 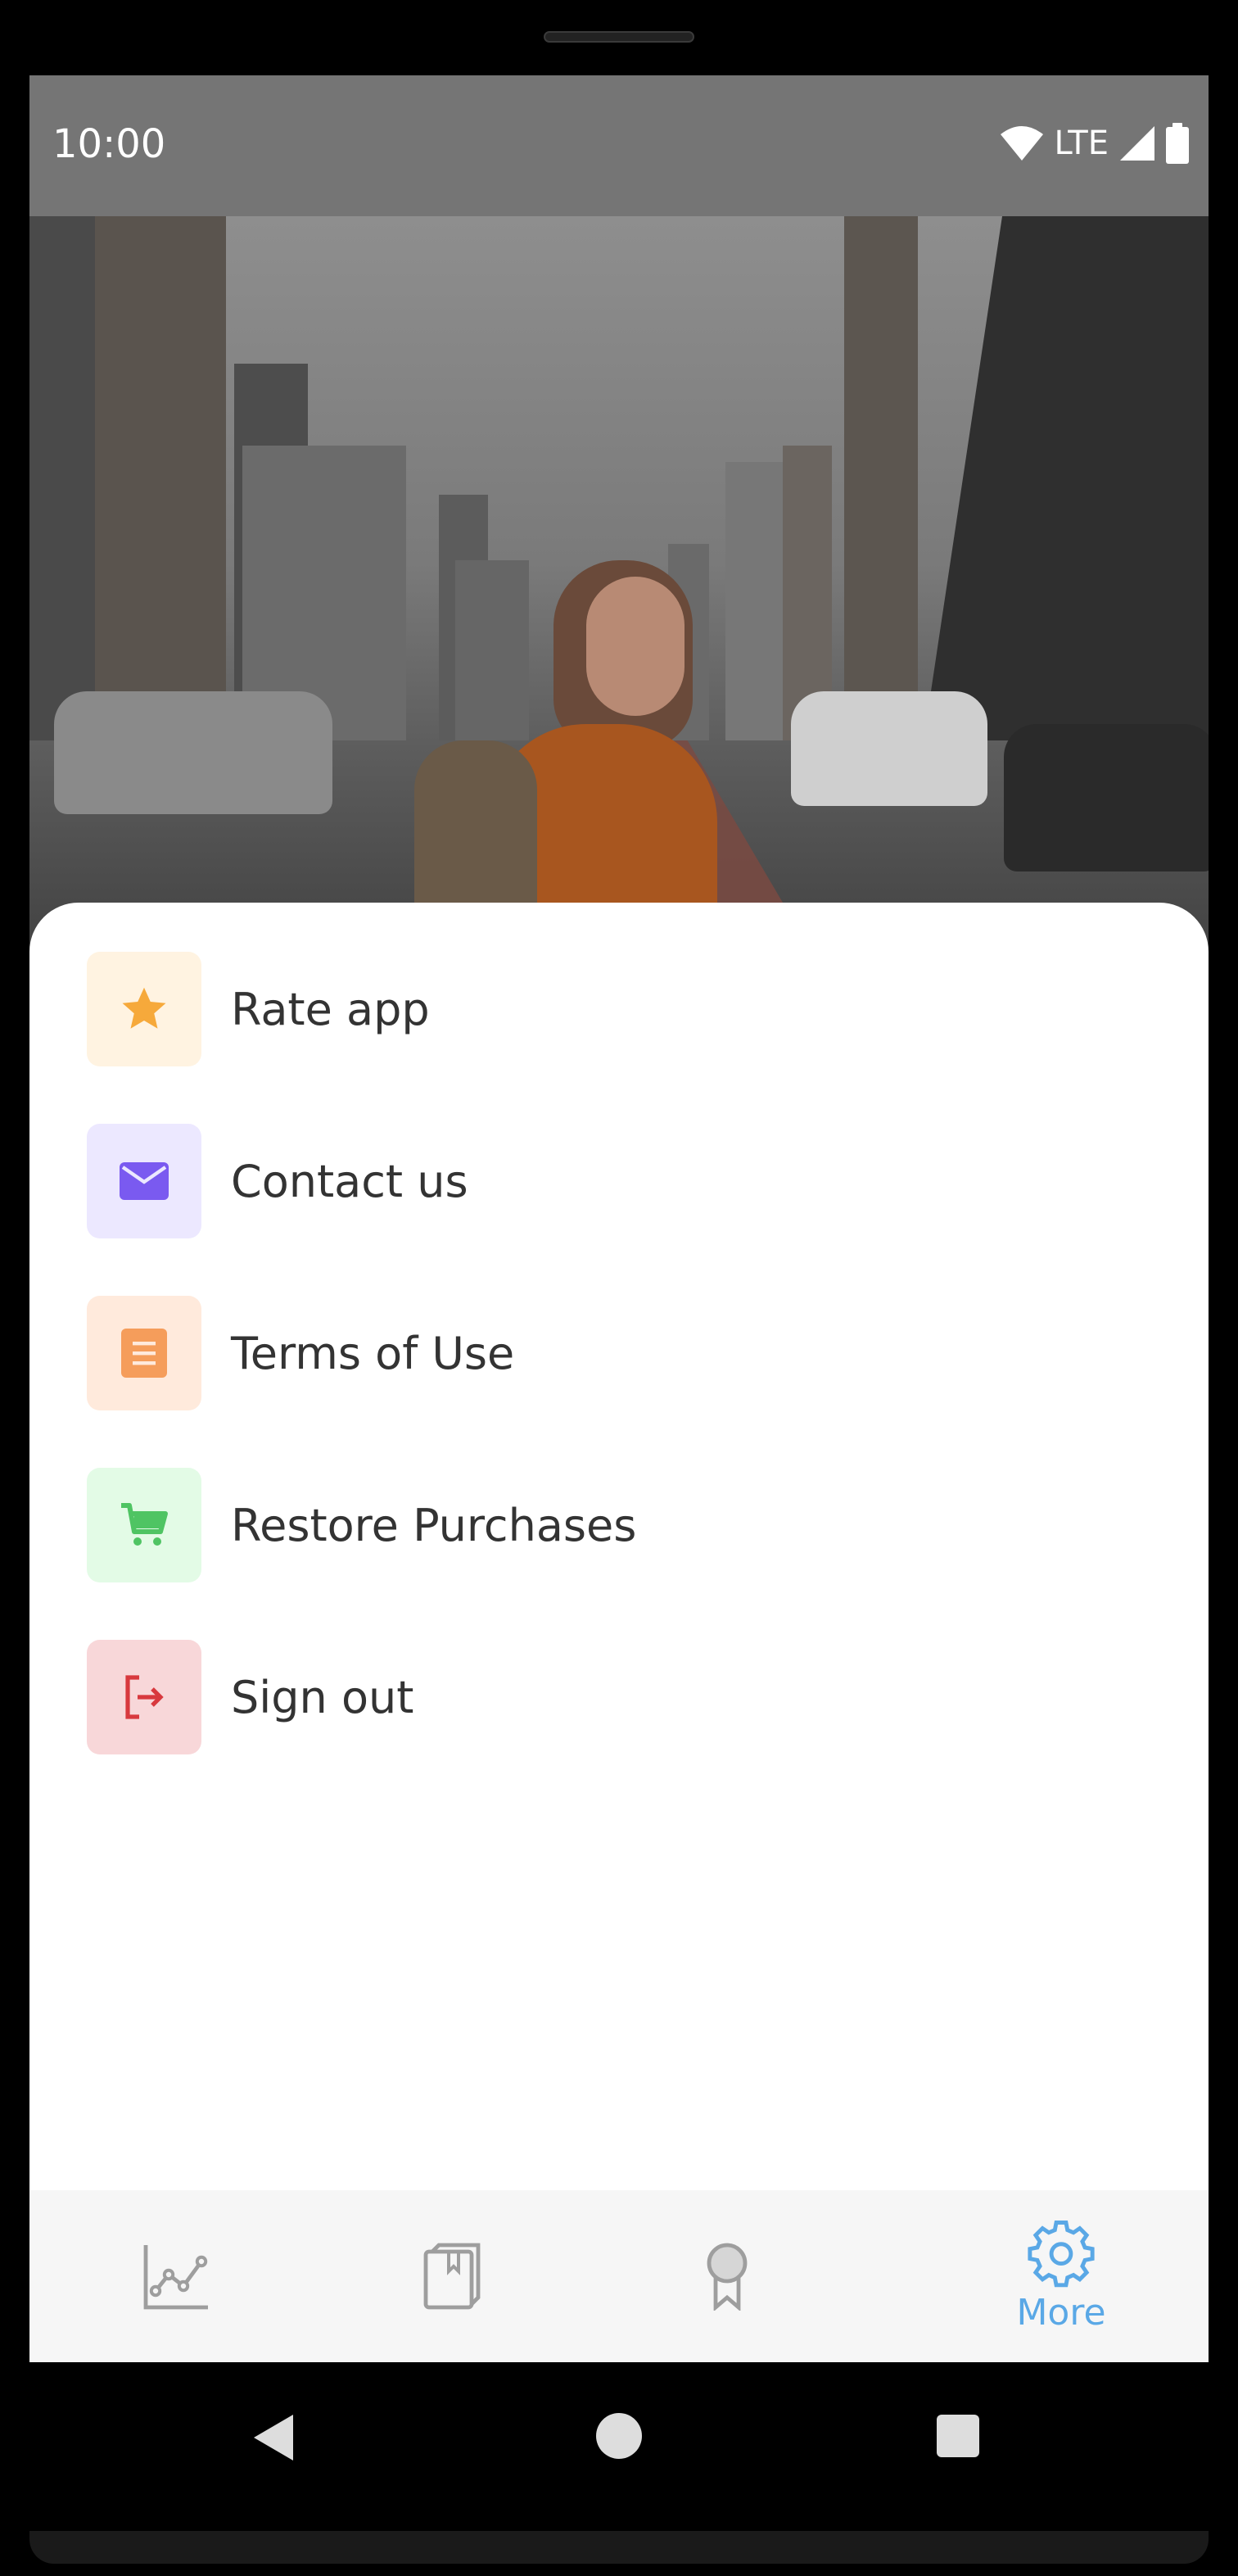 I want to click on home-icon, so click(x=619, y=2436).